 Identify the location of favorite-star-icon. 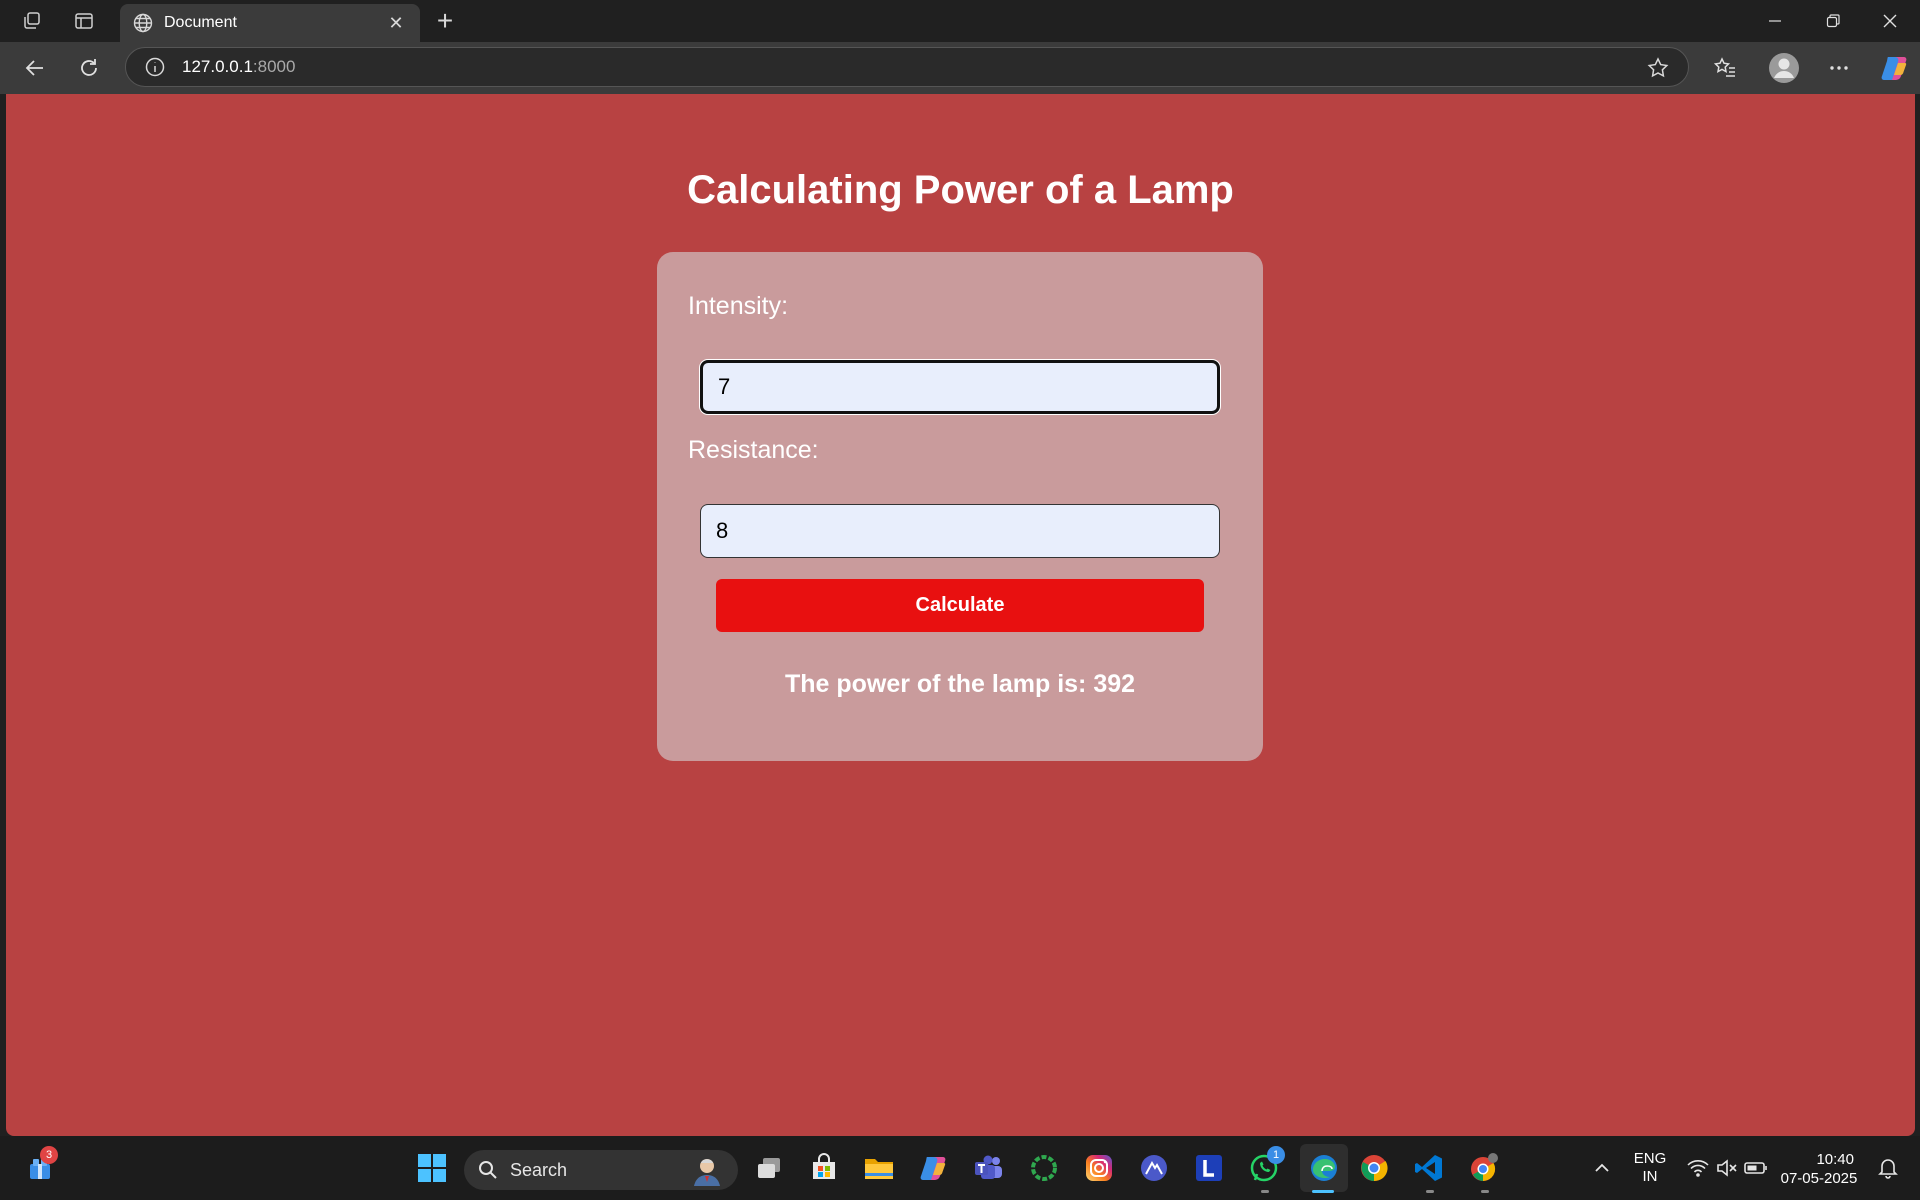
(1658, 68).